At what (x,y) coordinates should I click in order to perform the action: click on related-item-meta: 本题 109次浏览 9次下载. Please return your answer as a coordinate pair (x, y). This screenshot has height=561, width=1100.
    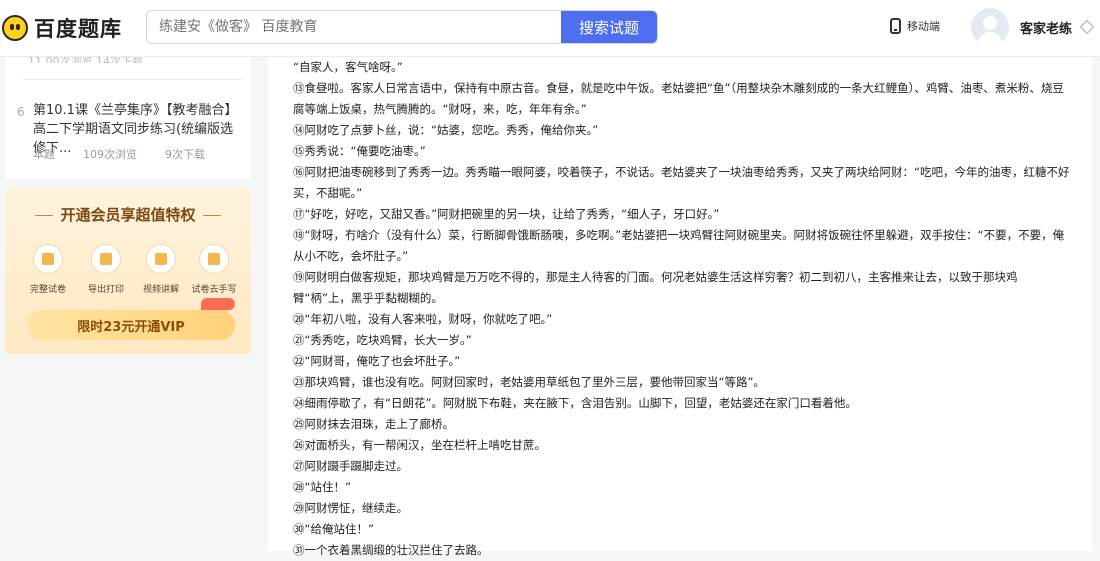
    Looking at the image, I should click on (119, 154).